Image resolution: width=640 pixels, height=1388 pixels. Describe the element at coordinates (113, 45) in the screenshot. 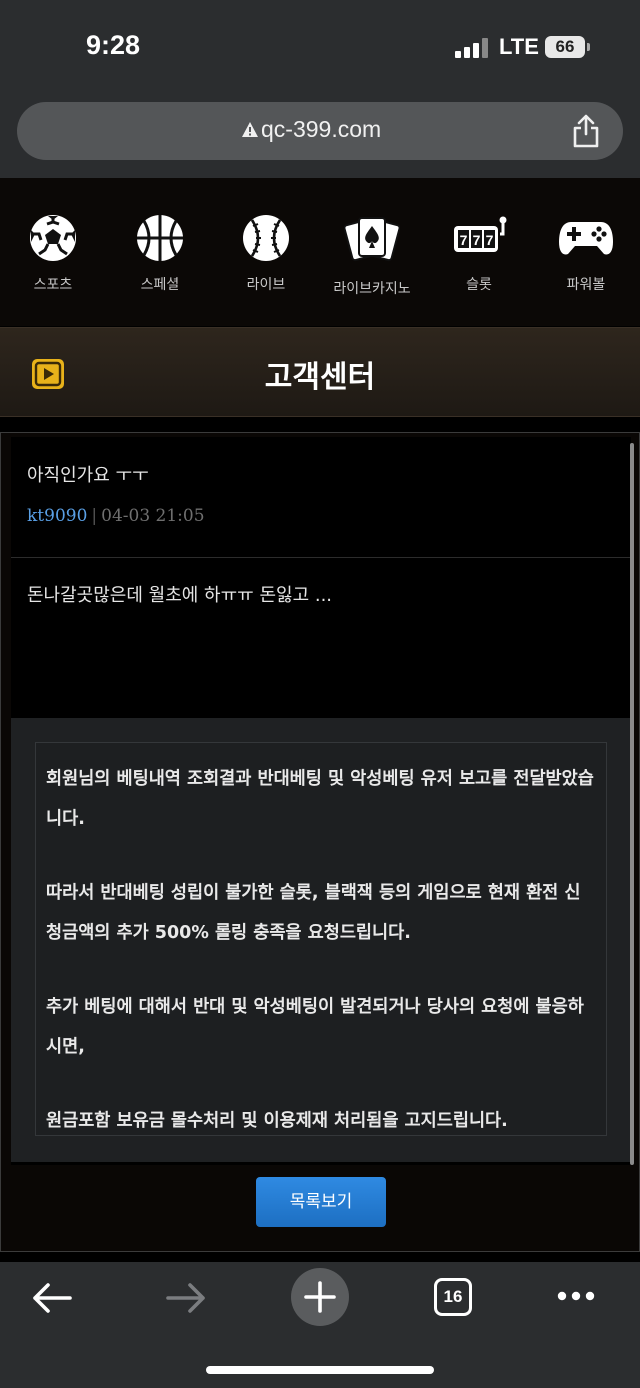

I see `status-time: 9:28` at that location.